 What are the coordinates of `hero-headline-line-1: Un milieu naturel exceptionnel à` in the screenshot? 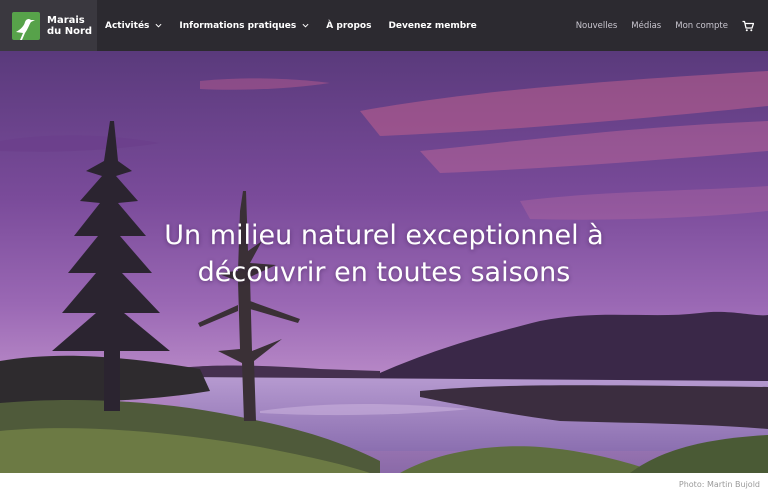 It's located at (384, 235).